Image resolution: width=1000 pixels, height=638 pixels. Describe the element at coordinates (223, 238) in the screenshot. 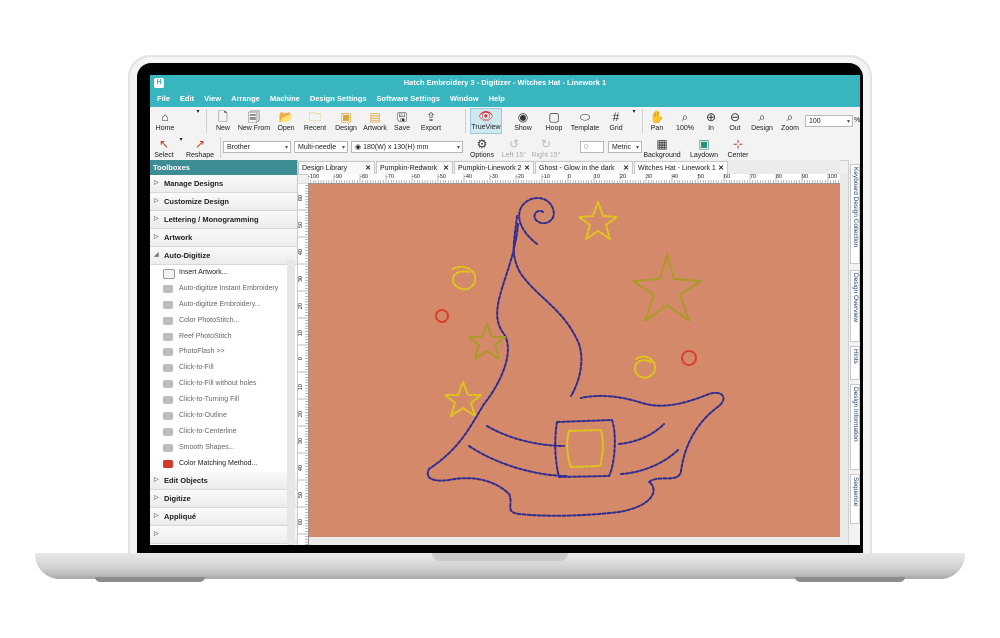

I see `section-artwork: ▷ Artwork` at that location.